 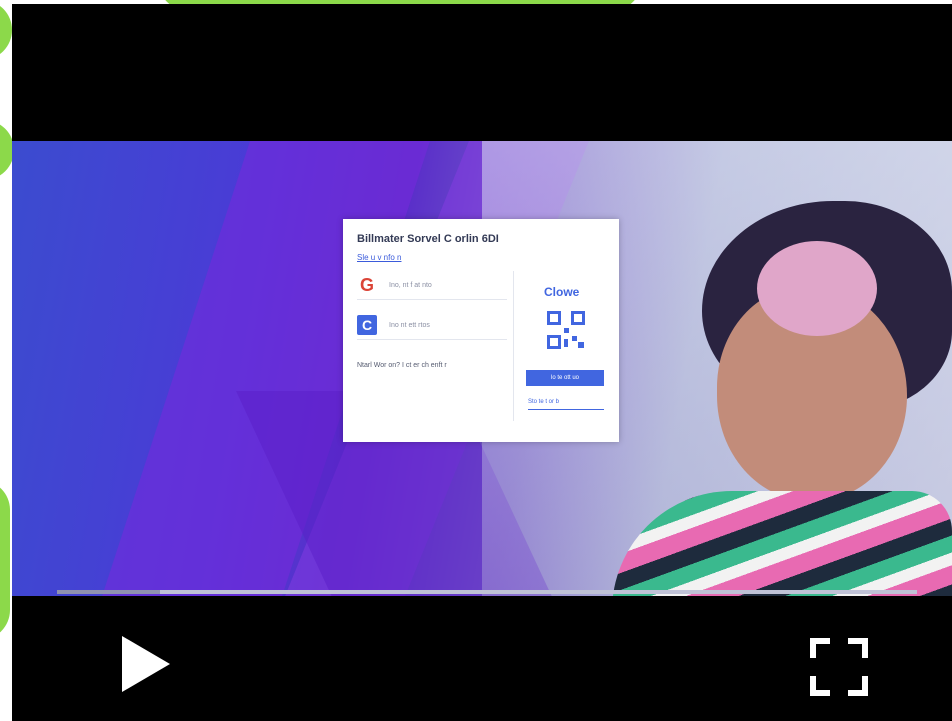 I want to click on clever-login-label: Ino nt ett rtos, so click(x=409, y=325).